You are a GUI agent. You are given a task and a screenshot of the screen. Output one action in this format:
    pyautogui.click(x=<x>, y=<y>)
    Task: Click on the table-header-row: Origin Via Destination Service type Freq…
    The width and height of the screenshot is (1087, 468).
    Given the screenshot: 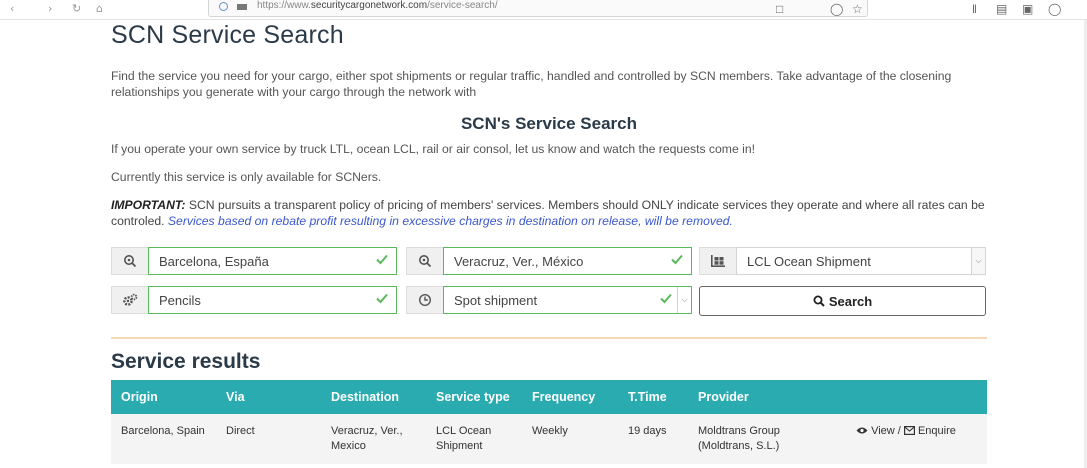 What is the action you would take?
    pyautogui.click(x=549, y=397)
    